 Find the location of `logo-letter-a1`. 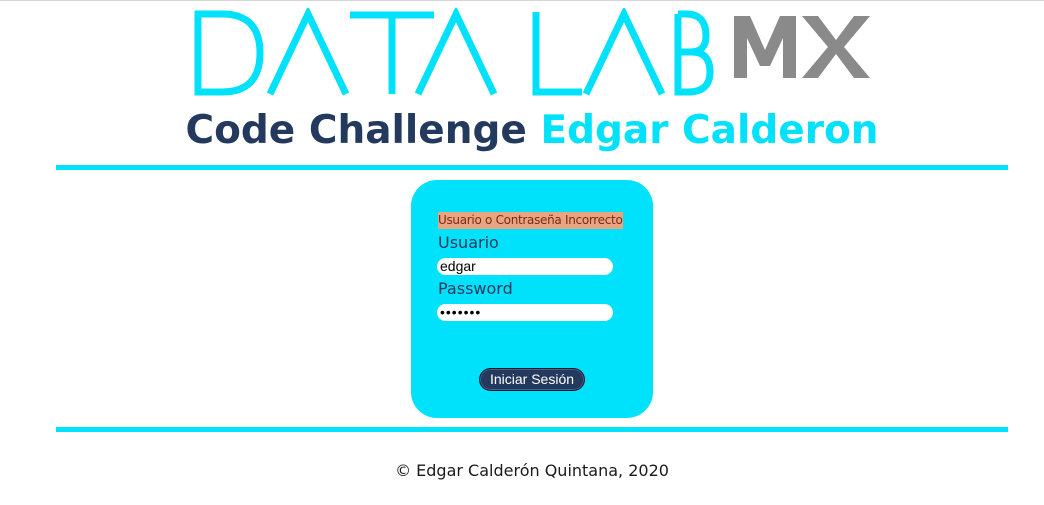

logo-letter-a1 is located at coordinates (308, 52).